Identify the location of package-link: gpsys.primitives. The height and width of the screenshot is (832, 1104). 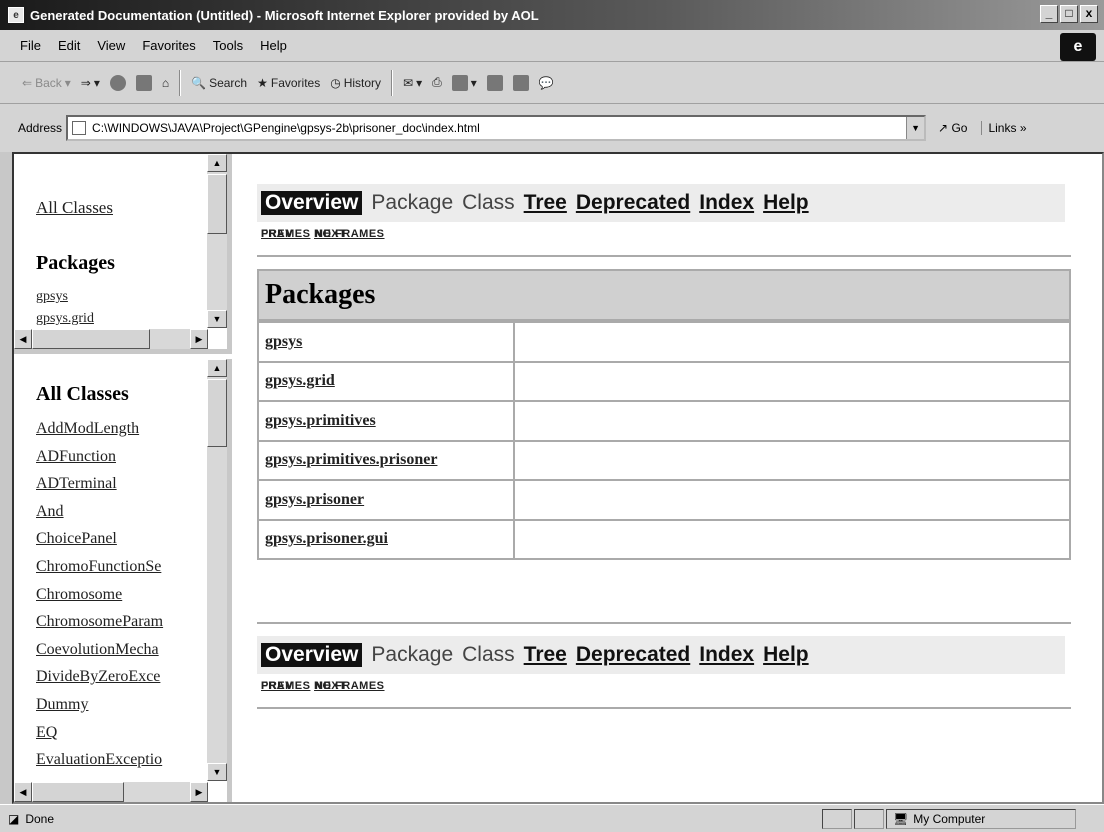
(320, 421).